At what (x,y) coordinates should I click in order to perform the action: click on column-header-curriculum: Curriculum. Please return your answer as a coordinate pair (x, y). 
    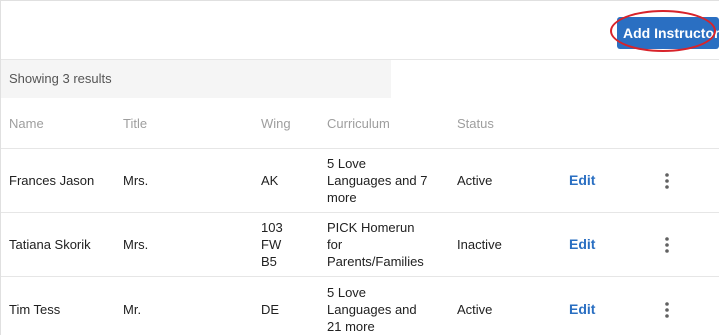
    Looking at the image, I should click on (392, 123).